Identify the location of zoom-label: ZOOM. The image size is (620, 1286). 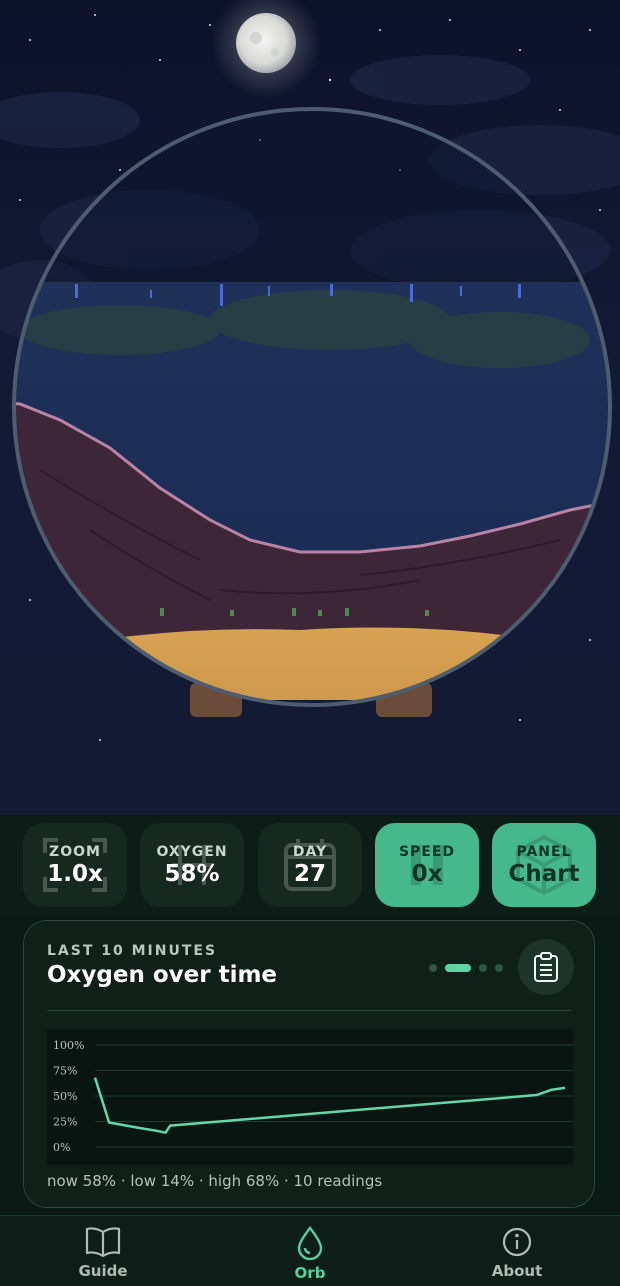
(75, 851).